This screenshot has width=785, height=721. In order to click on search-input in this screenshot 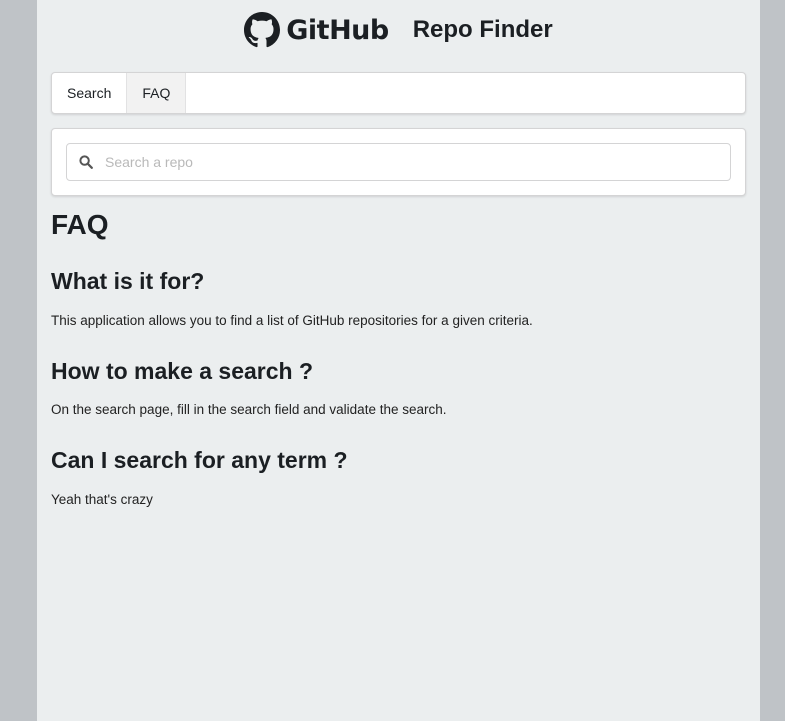, I will do `click(416, 162)`.